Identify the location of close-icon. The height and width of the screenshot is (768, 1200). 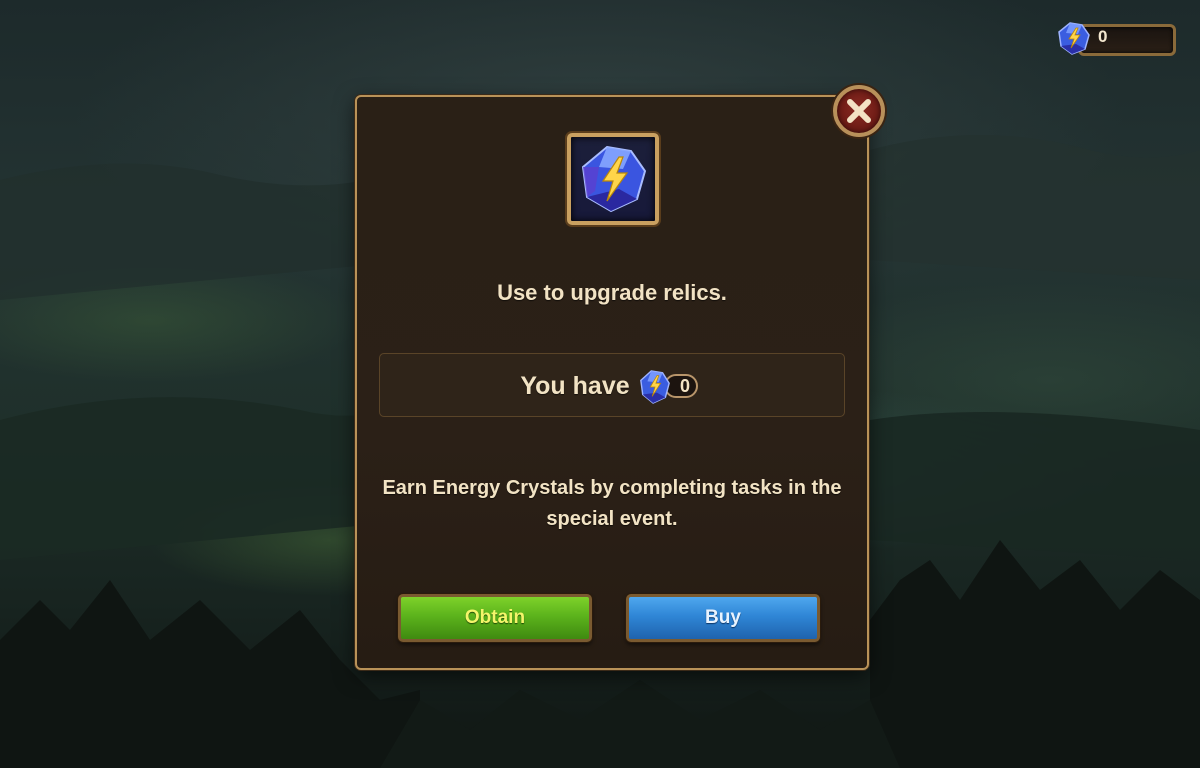
(859, 111).